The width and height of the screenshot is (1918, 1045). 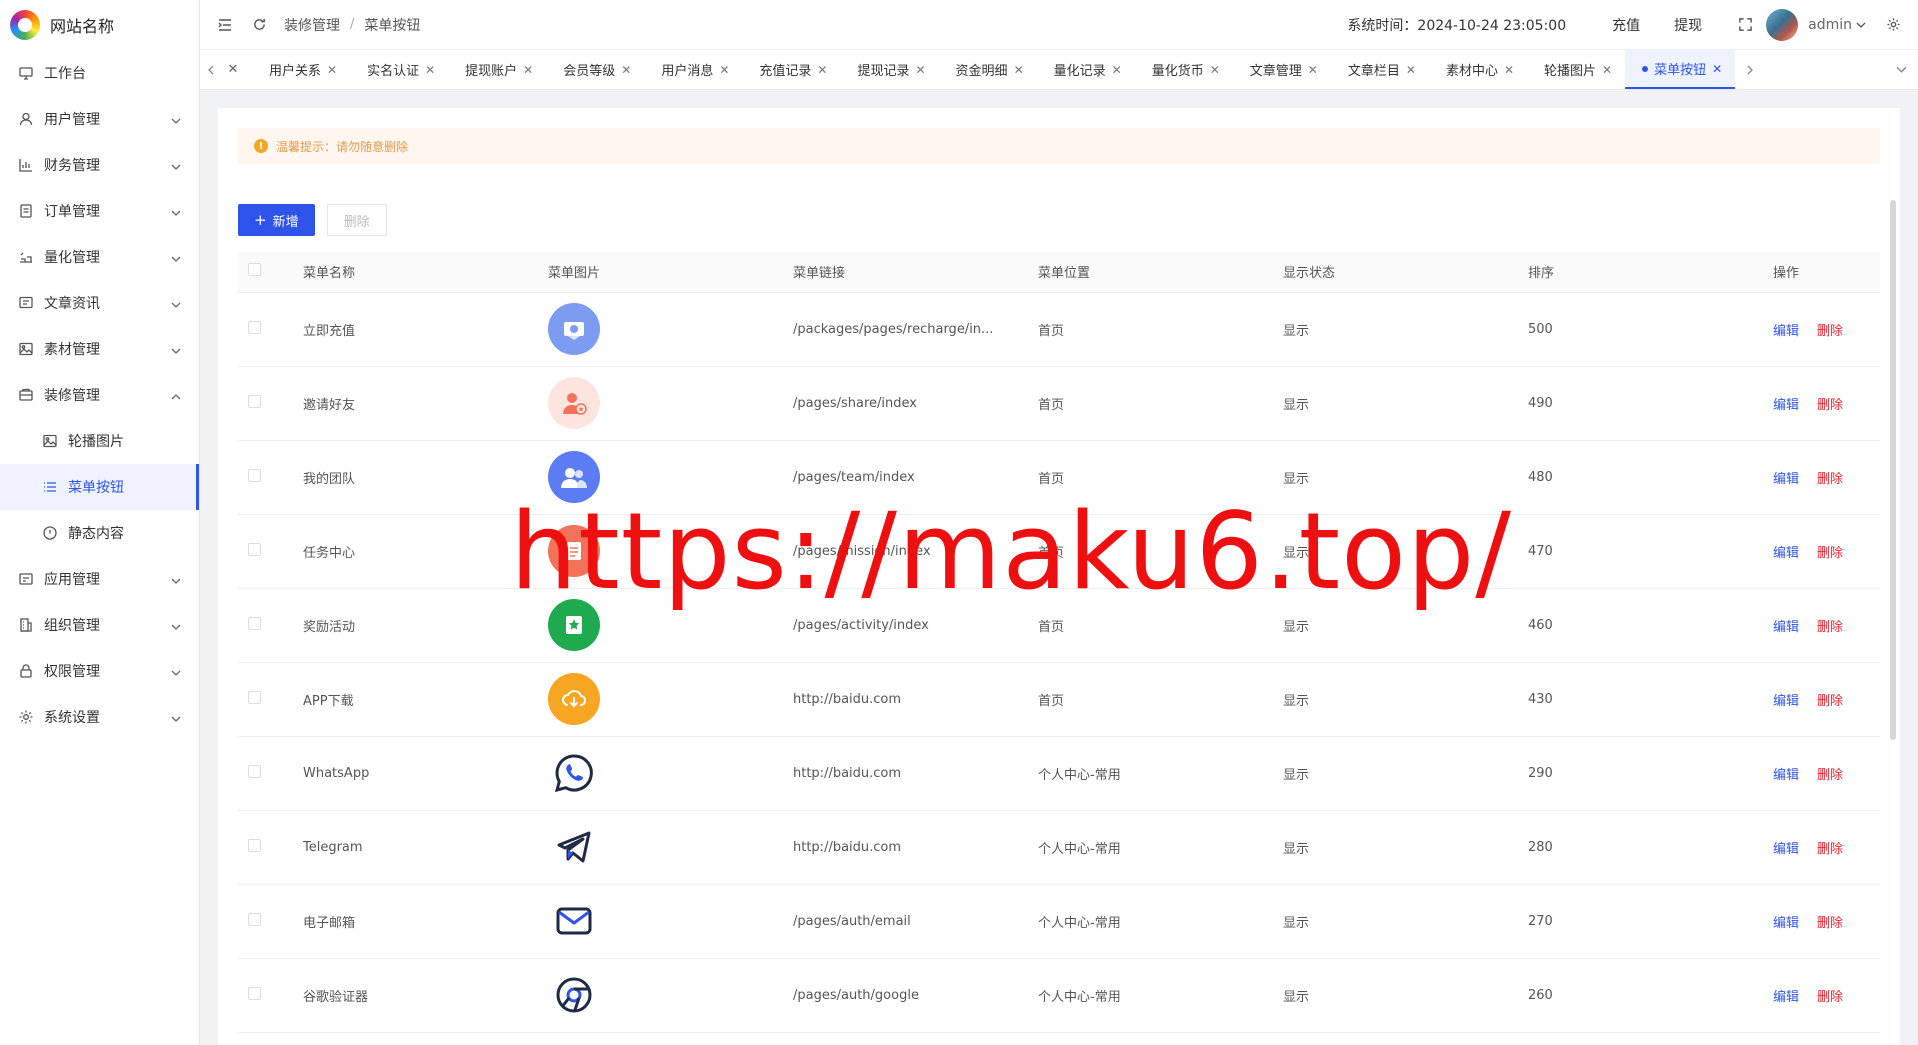 What do you see at coordinates (276, 220) in the screenshot?
I see `add-button: + 新增` at bounding box center [276, 220].